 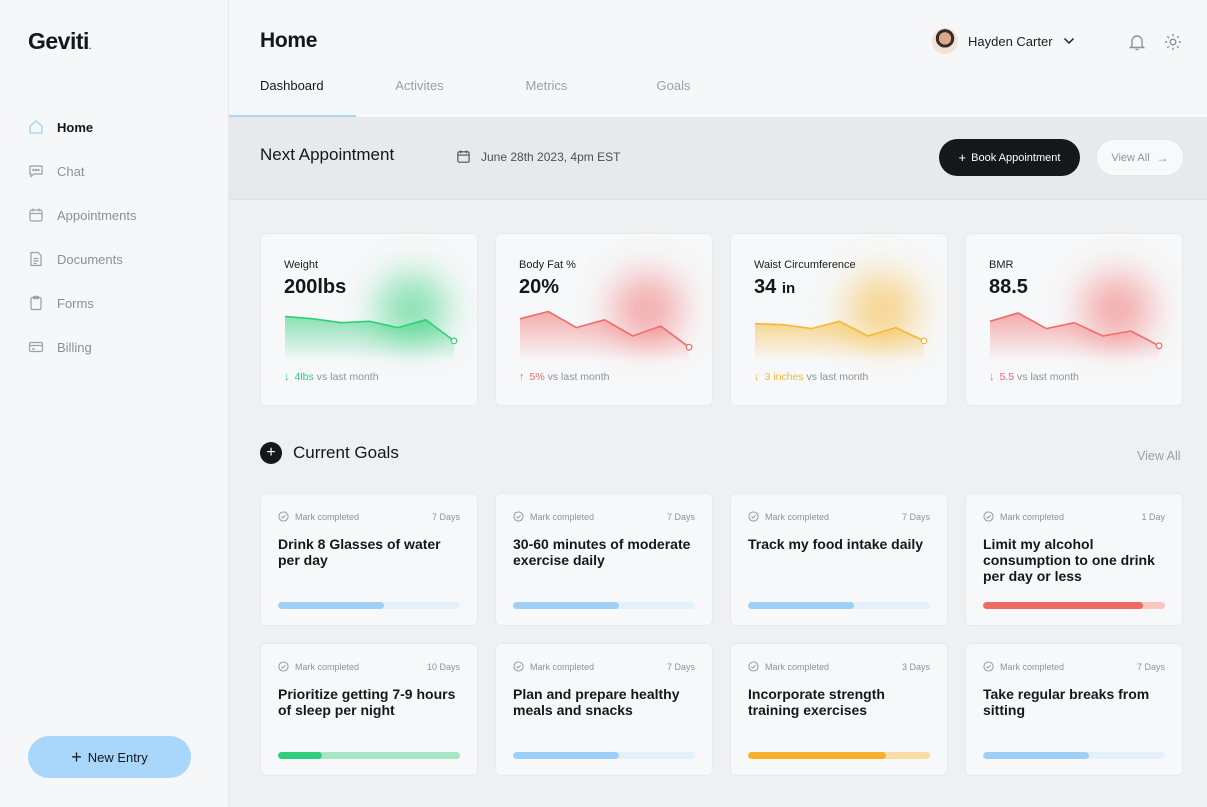 What do you see at coordinates (97, 215) in the screenshot?
I see `sidebar-item-label: Appointments` at bounding box center [97, 215].